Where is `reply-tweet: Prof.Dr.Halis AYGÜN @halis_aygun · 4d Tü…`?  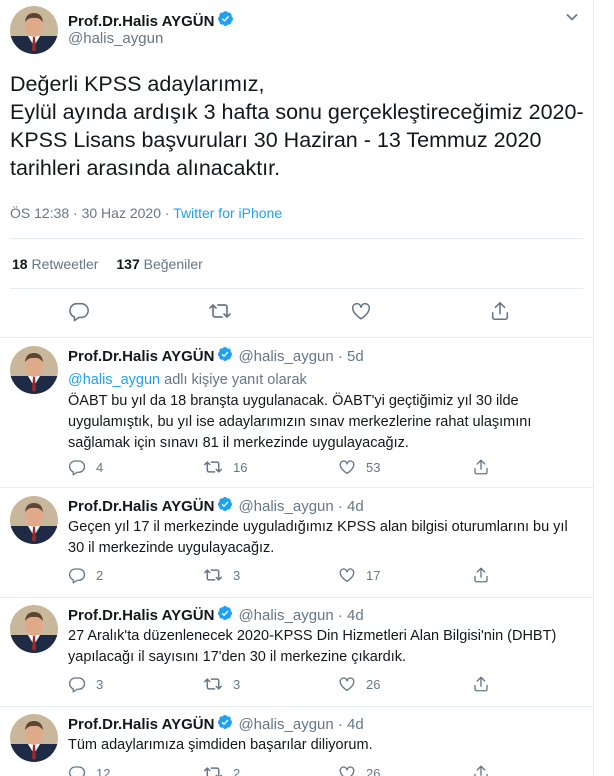
reply-tweet: Prof.Dr.Halis AYGÜN @halis_aygun · 4d Tü… is located at coordinates (297, 742).